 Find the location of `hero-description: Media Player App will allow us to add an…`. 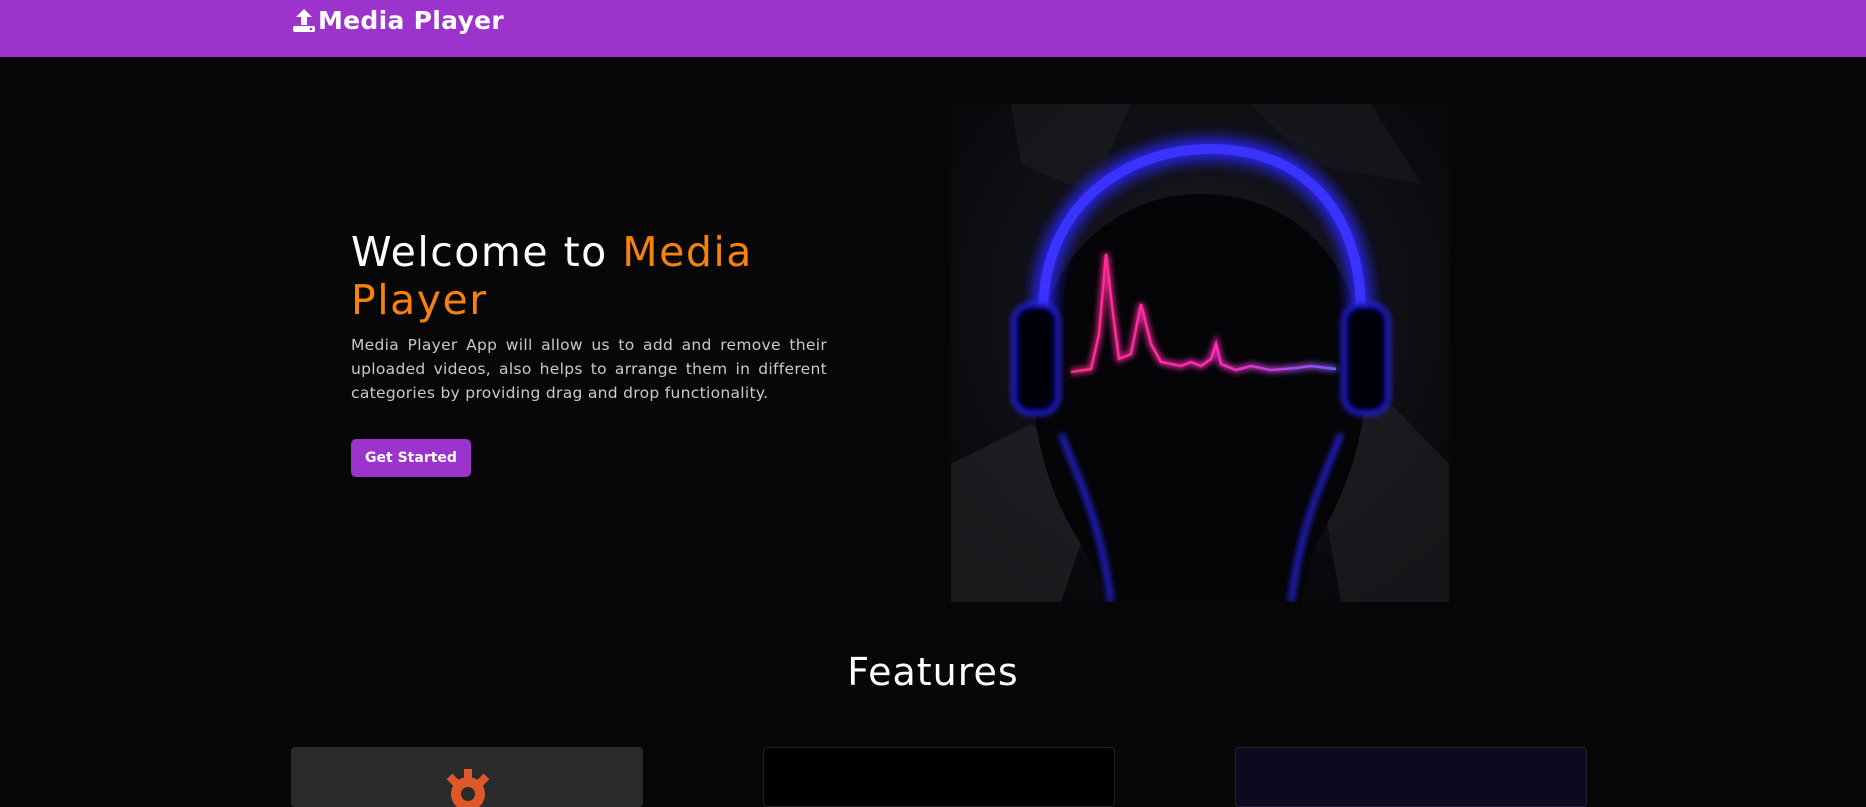

hero-description: Media Player App will allow us to add an… is located at coordinates (589, 369).